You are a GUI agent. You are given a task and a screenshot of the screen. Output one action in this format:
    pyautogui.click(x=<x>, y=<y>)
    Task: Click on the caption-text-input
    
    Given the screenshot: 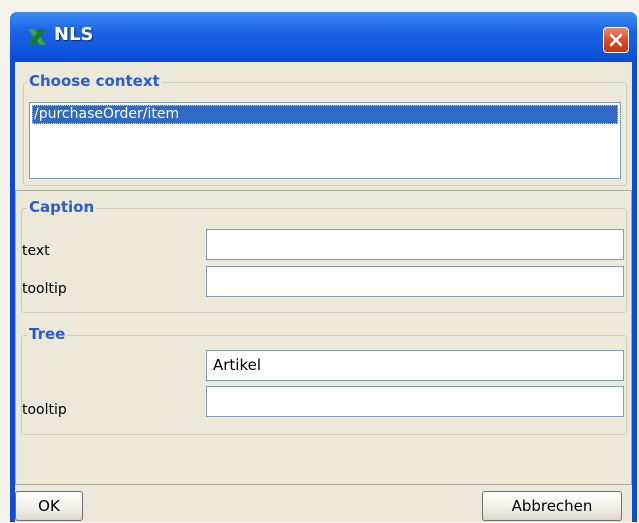 What is the action you would take?
    pyautogui.click(x=415, y=244)
    